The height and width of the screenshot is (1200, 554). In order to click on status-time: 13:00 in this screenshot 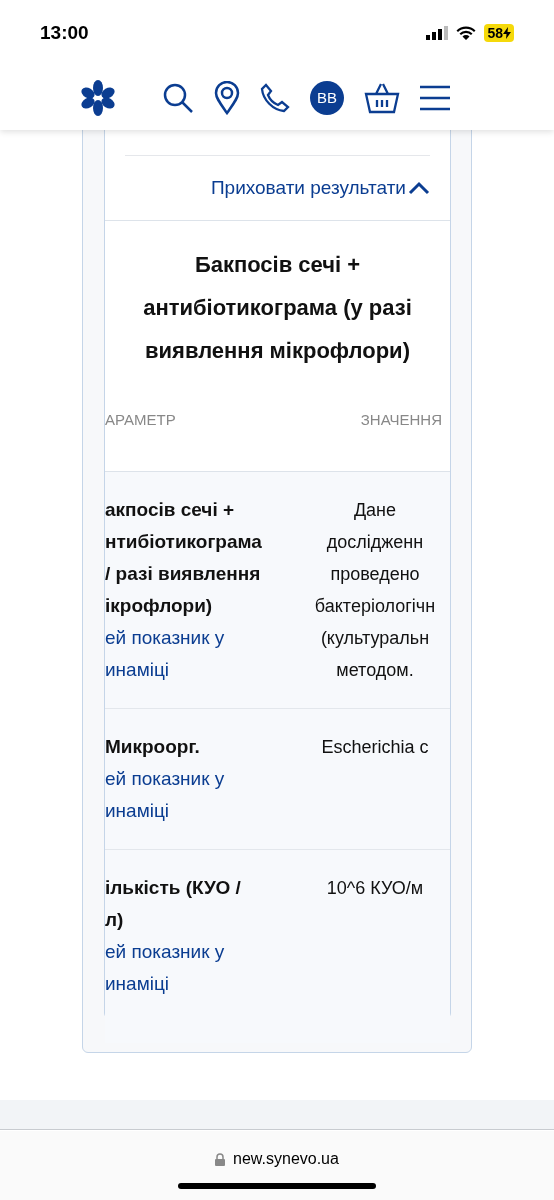, I will do `click(64, 32)`.